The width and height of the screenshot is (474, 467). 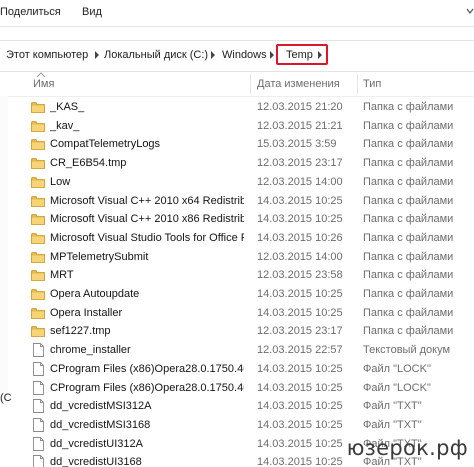 I want to click on file-row: Low 12.03.2015 14:00 Папка с файлами, so click(x=237, y=182).